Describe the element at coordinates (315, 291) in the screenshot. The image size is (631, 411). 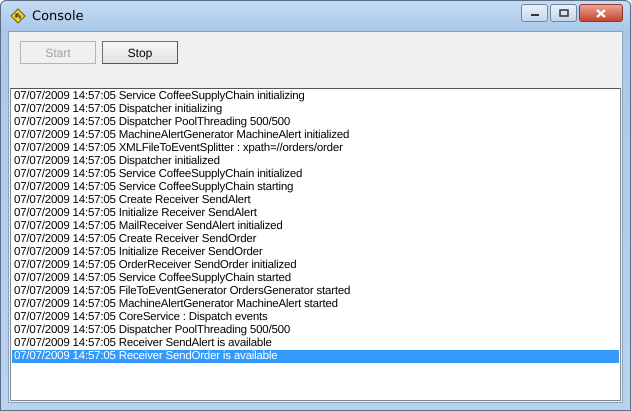
I see `log-entry: 07/07/2009 14:57:05 FileToEventGenerator OrdersGenerator started` at that location.